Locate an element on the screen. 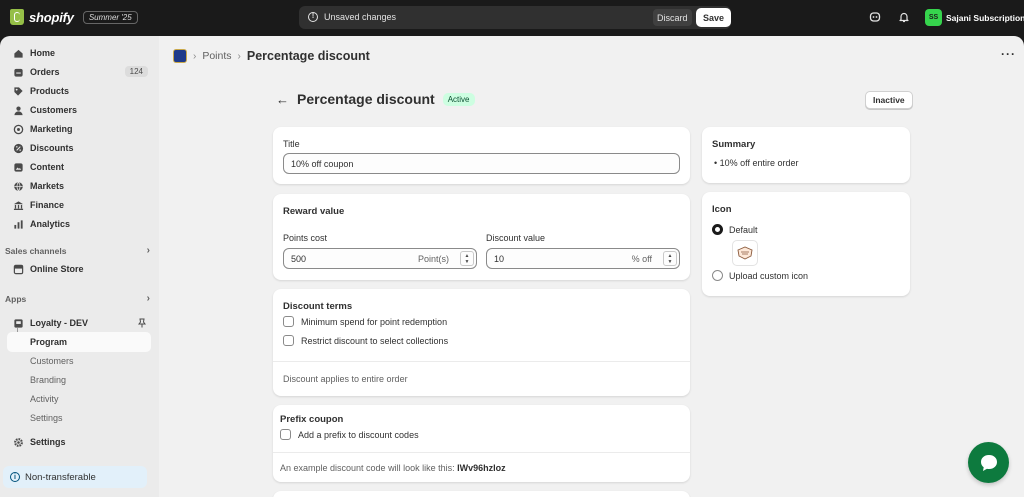 The image size is (1024, 497). discount-icon is located at coordinates (18, 148).